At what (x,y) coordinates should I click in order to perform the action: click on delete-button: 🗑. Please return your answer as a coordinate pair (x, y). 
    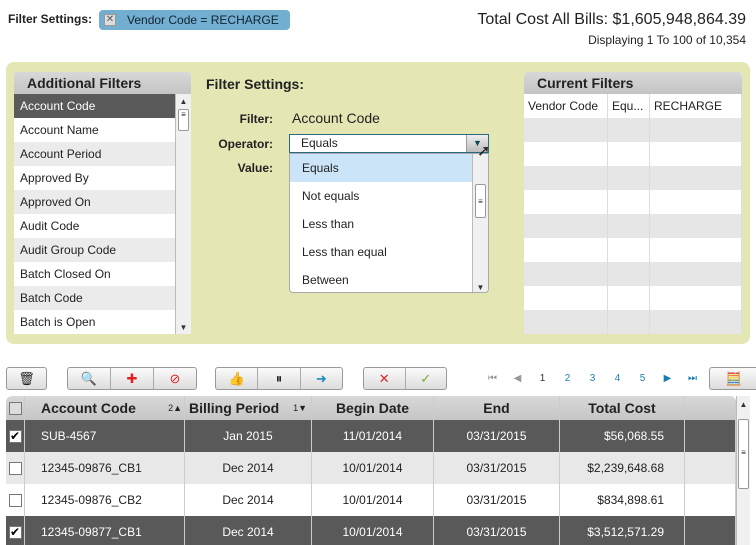
    Looking at the image, I should click on (26, 378).